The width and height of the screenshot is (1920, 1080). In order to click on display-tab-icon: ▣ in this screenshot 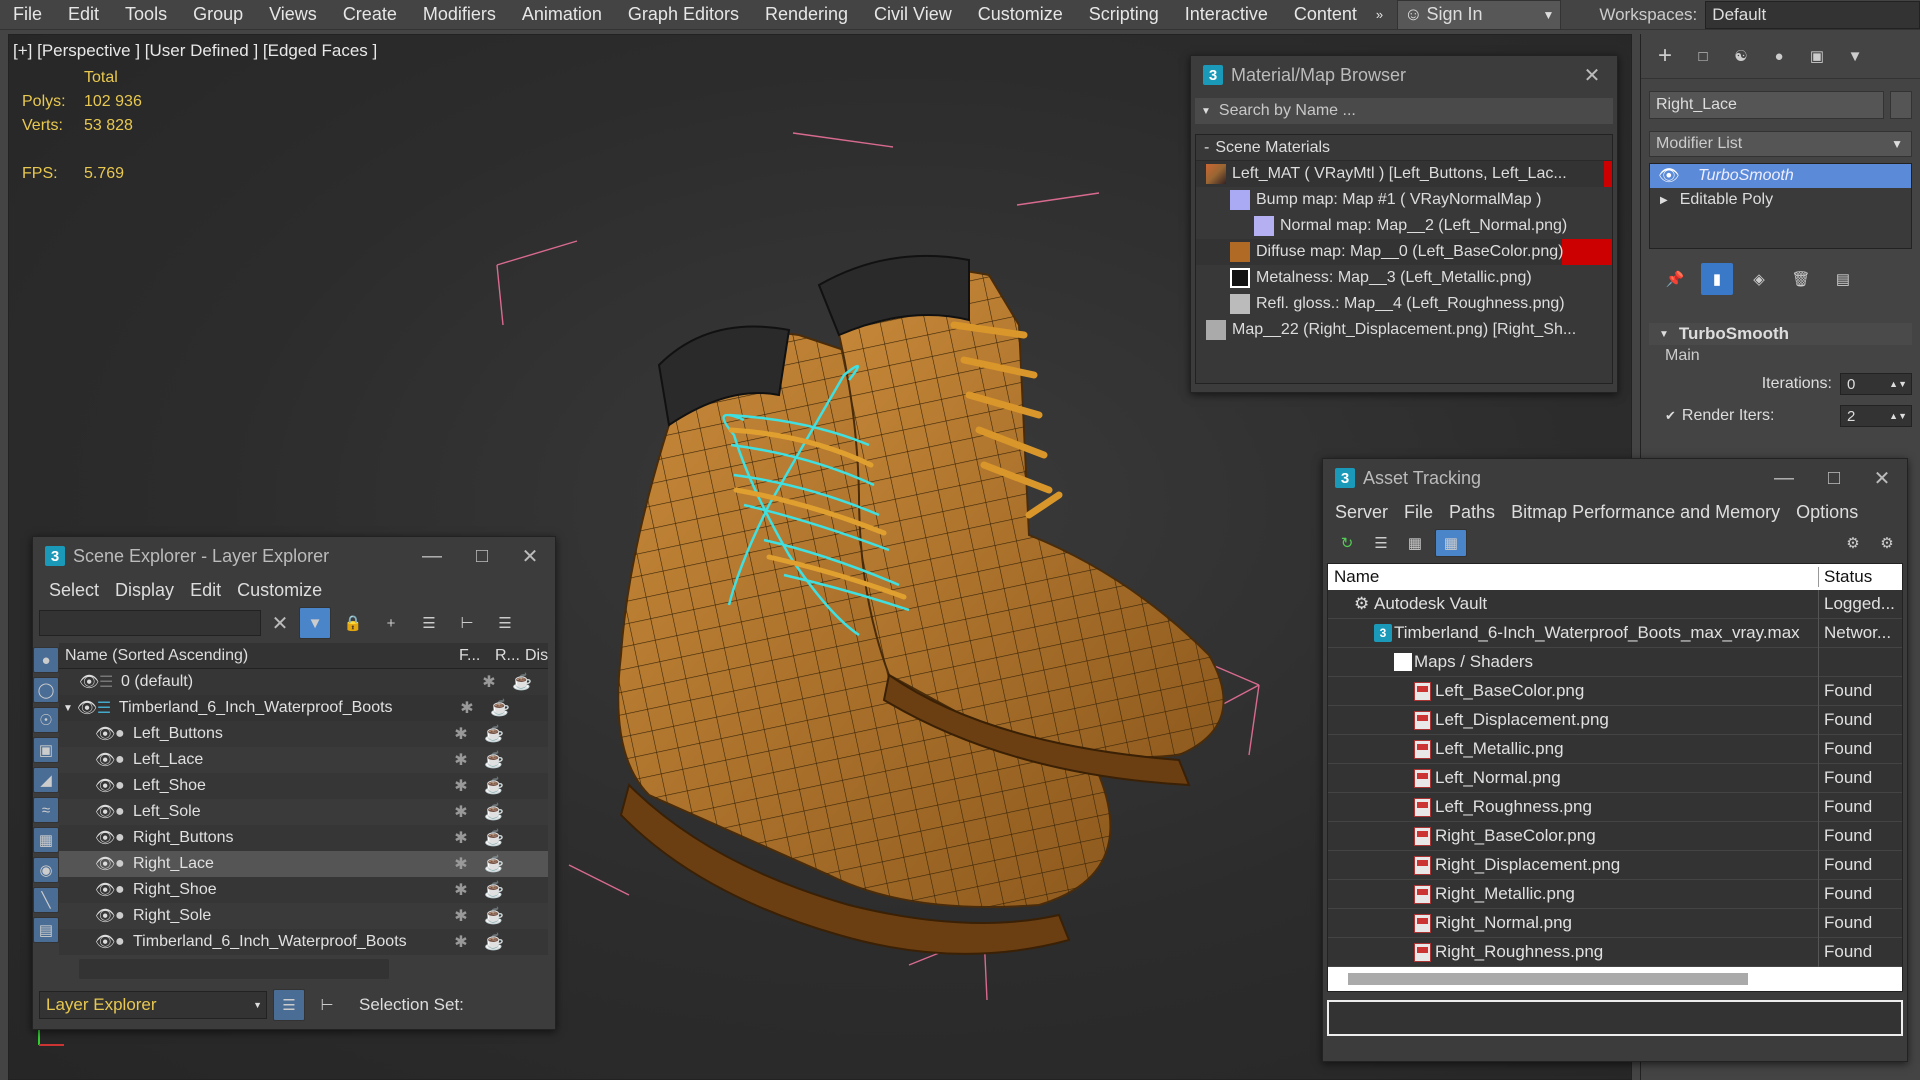, I will do `click(1817, 56)`.